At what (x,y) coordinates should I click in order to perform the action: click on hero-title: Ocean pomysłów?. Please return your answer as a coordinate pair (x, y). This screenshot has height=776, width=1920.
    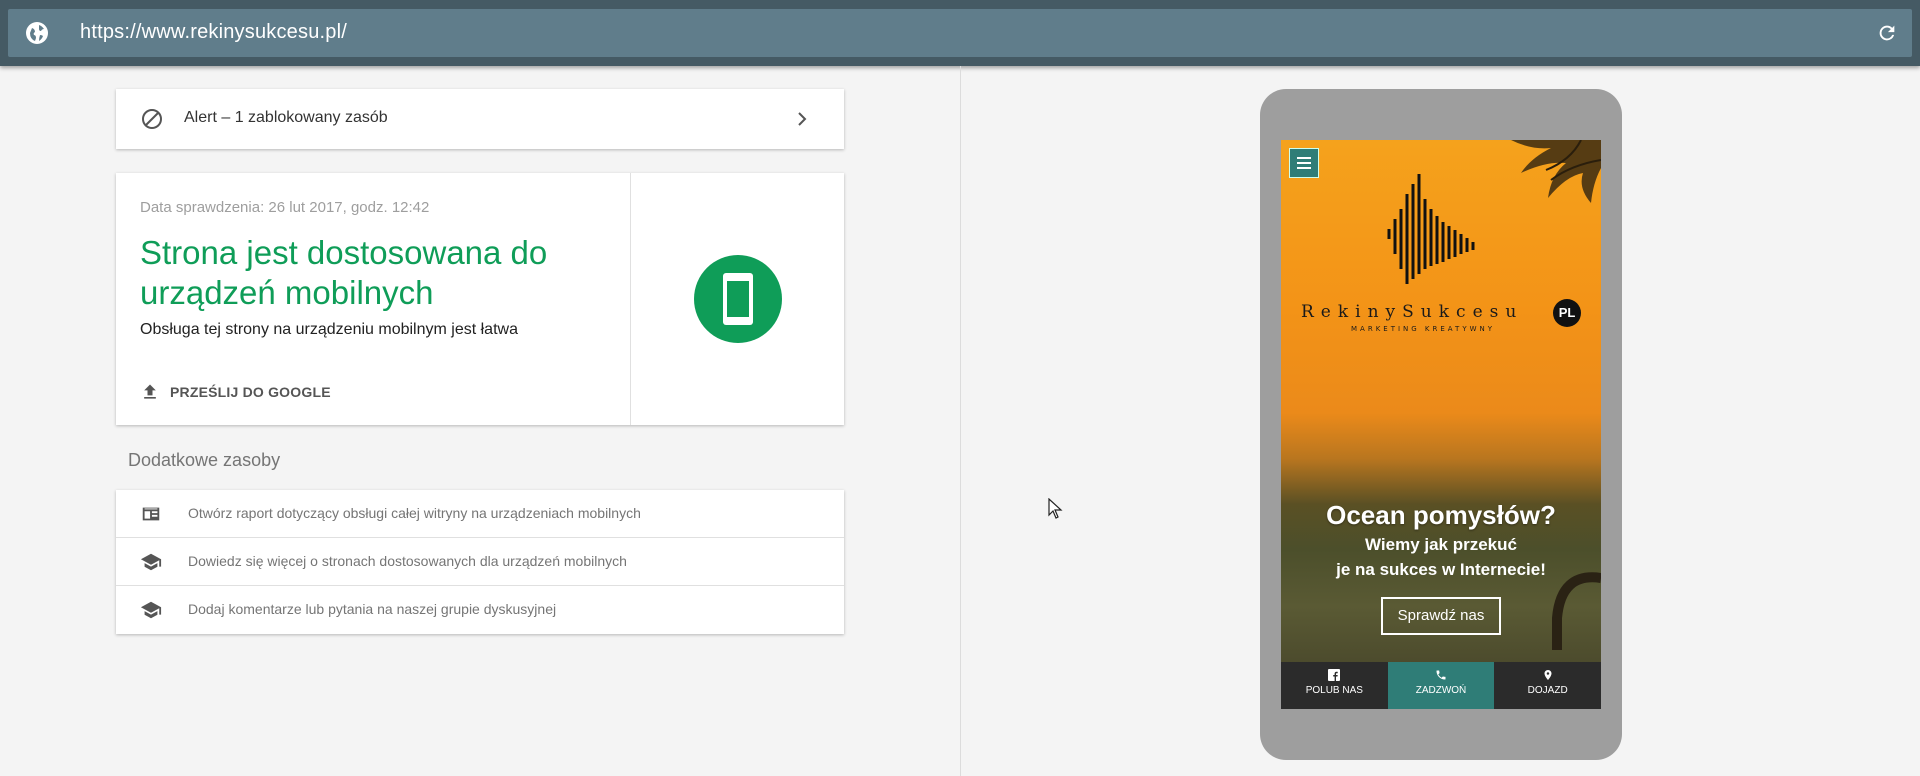
    Looking at the image, I should click on (1441, 515).